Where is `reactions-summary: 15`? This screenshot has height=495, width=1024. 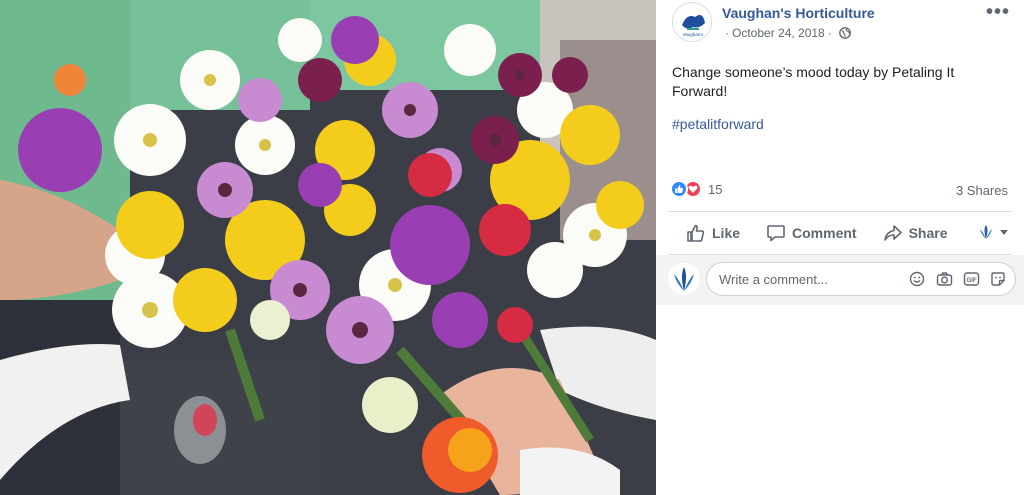 reactions-summary: 15 is located at coordinates (696, 189).